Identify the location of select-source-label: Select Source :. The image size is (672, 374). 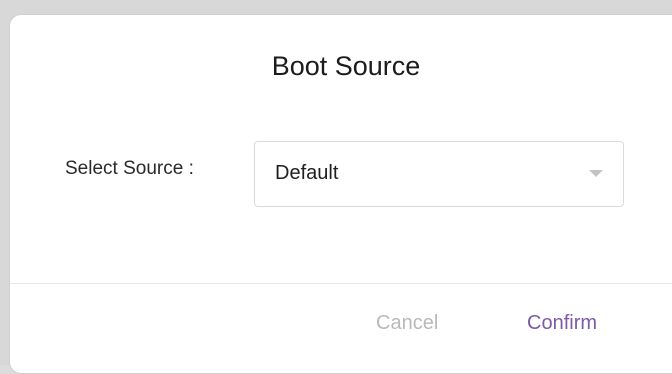
(129, 168).